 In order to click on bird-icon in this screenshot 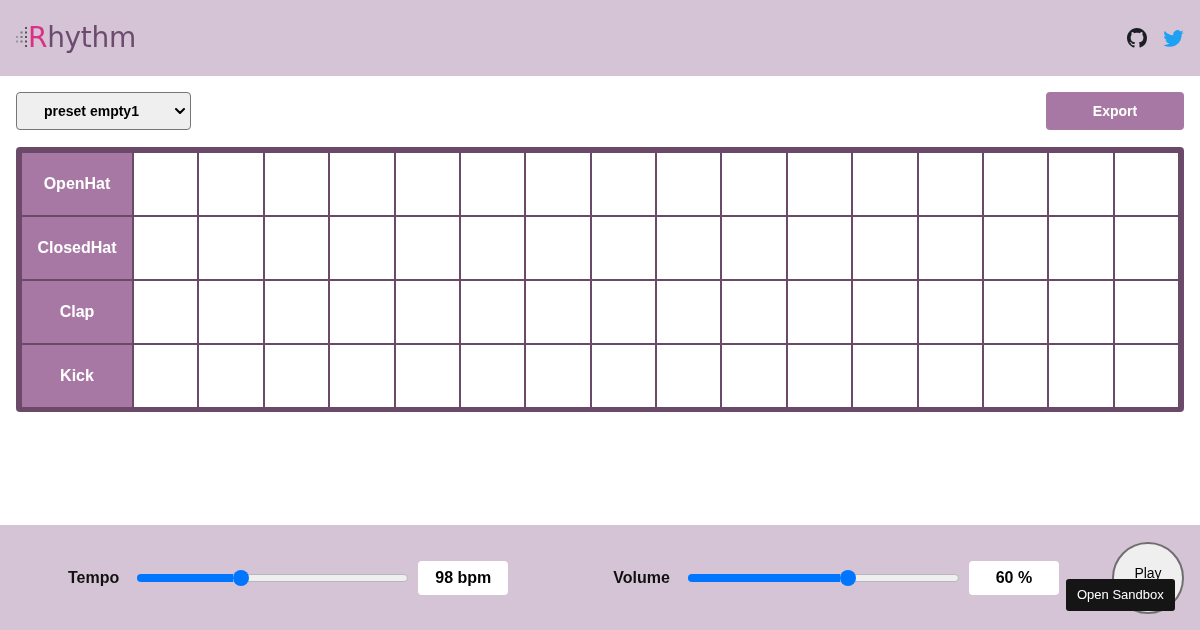, I will do `click(1173, 38)`.